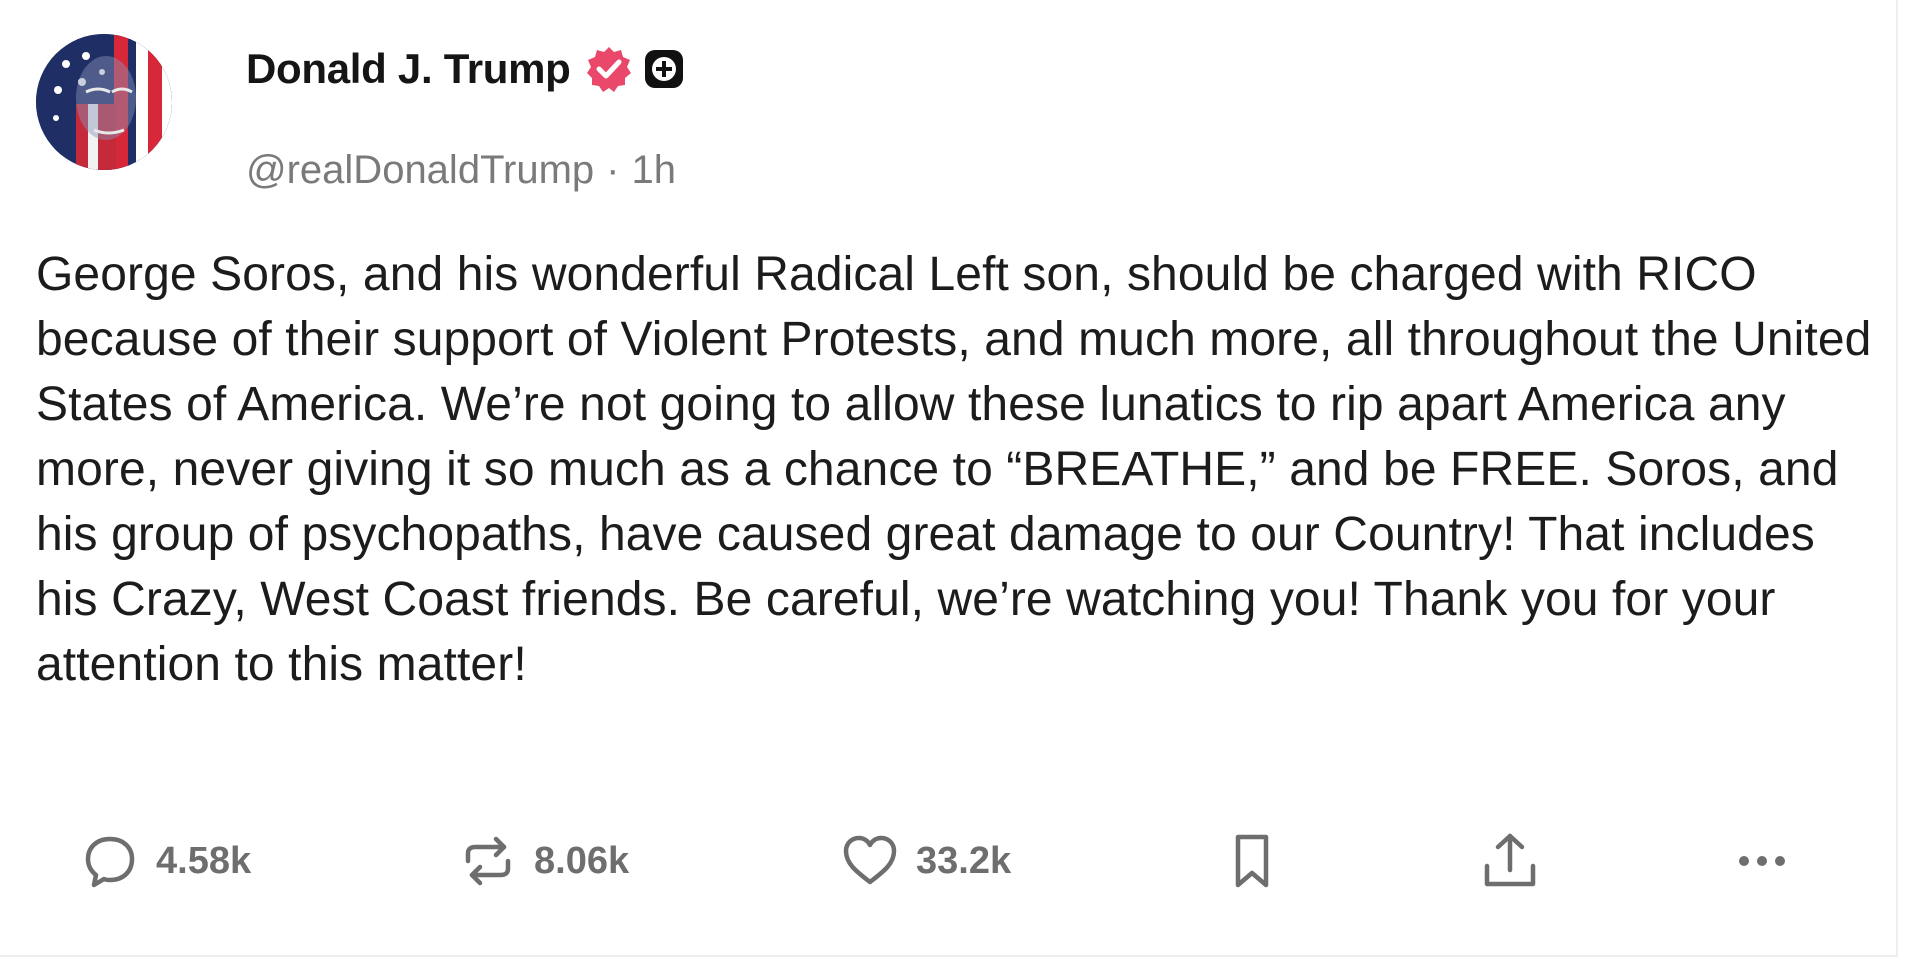 The height and width of the screenshot is (966, 1920). Describe the element at coordinates (653, 170) in the screenshot. I see `post-timestamp: 1h` at that location.